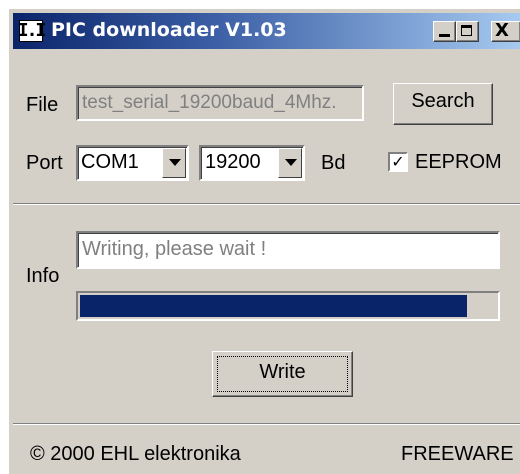  What do you see at coordinates (266, 424) in the screenshot?
I see `section-divider-bottom` at bounding box center [266, 424].